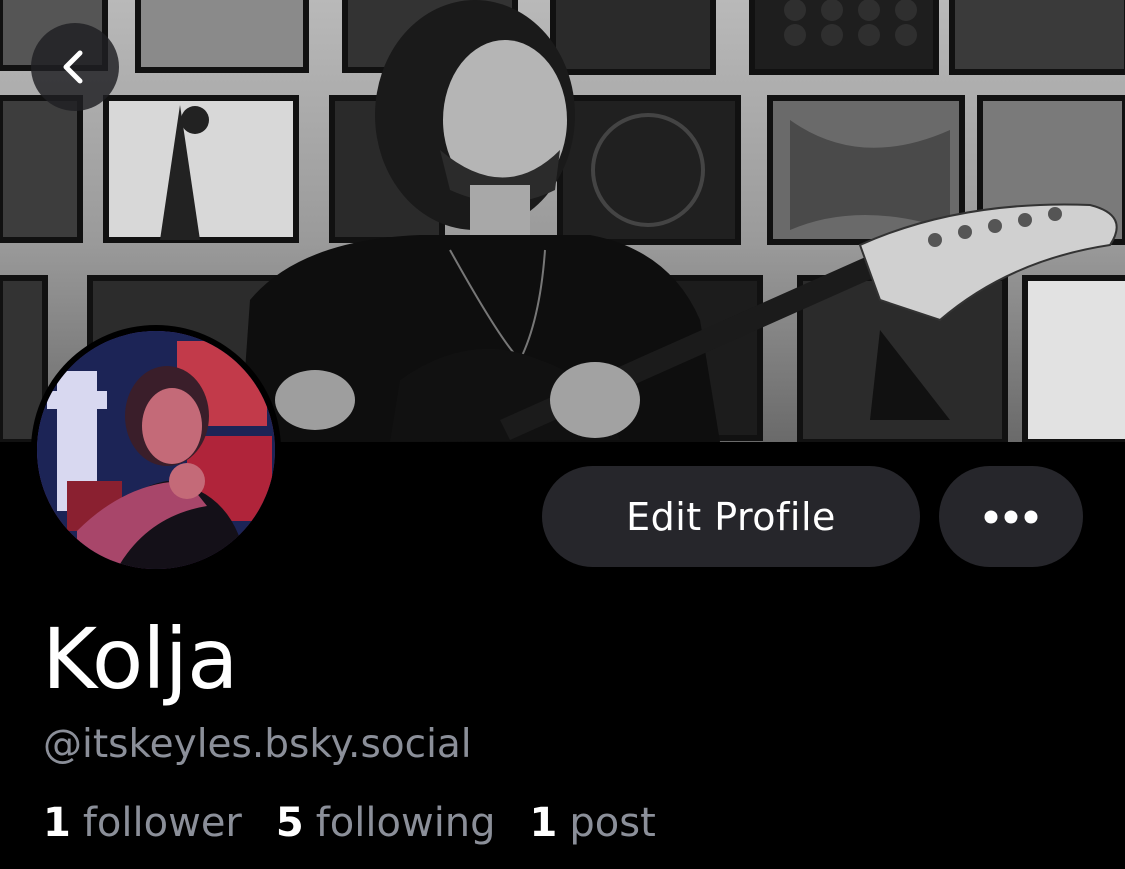  I want to click on edit-profile-label: Edit Profile, so click(731, 516).